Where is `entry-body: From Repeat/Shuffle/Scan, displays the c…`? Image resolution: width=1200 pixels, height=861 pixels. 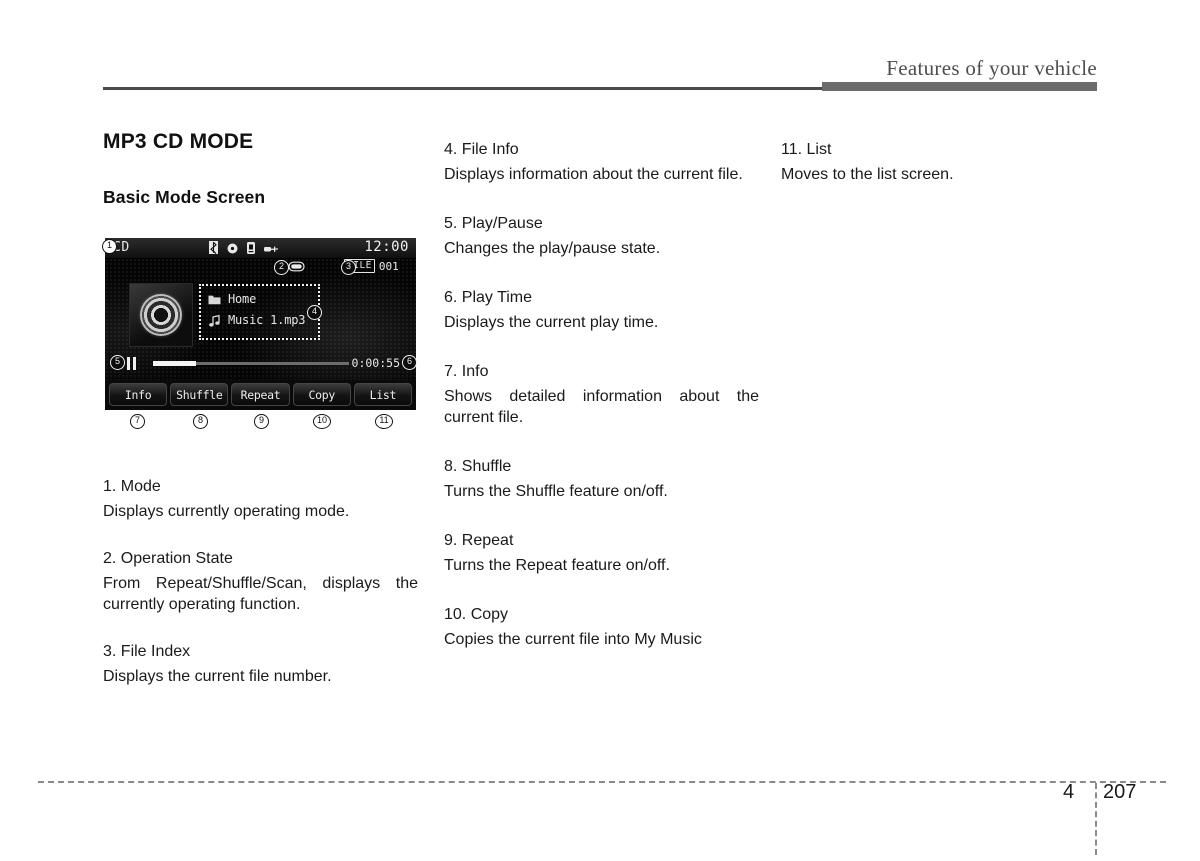 entry-body: From Repeat/Shuffle/Scan, displays the c… is located at coordinates (260, 593).